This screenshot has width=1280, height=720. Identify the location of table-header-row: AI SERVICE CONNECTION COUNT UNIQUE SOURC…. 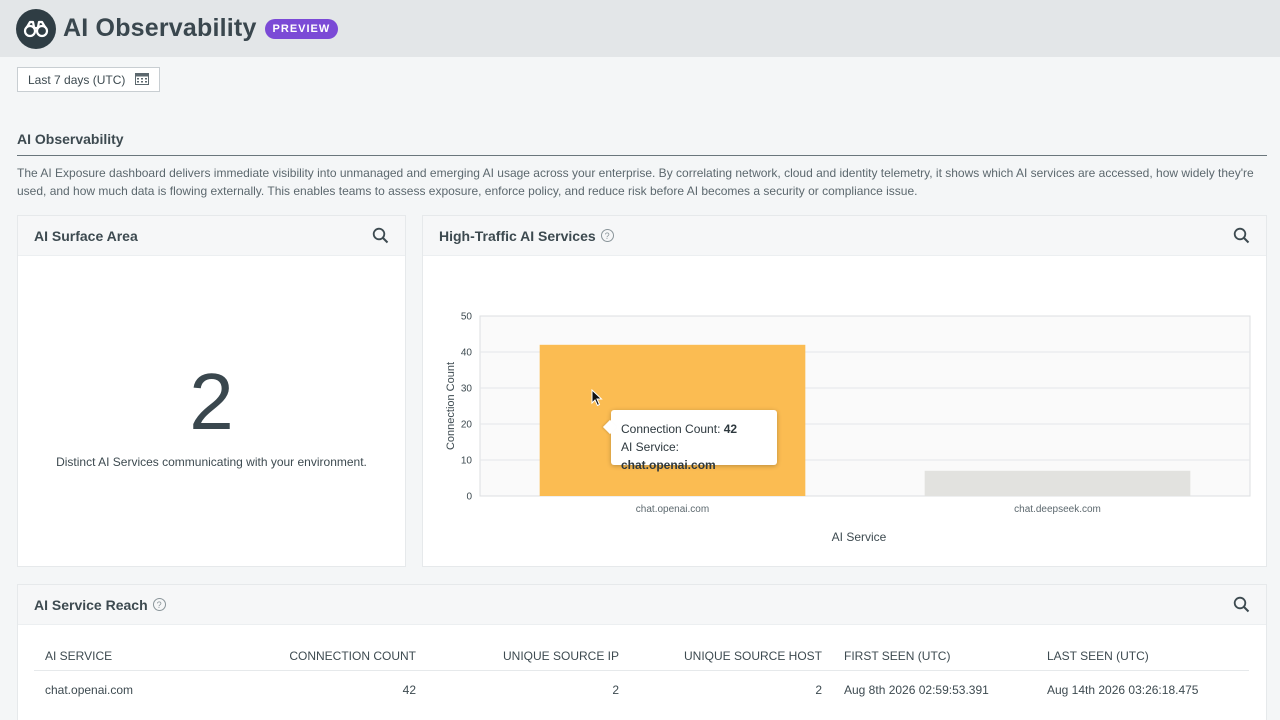
(641, 657).